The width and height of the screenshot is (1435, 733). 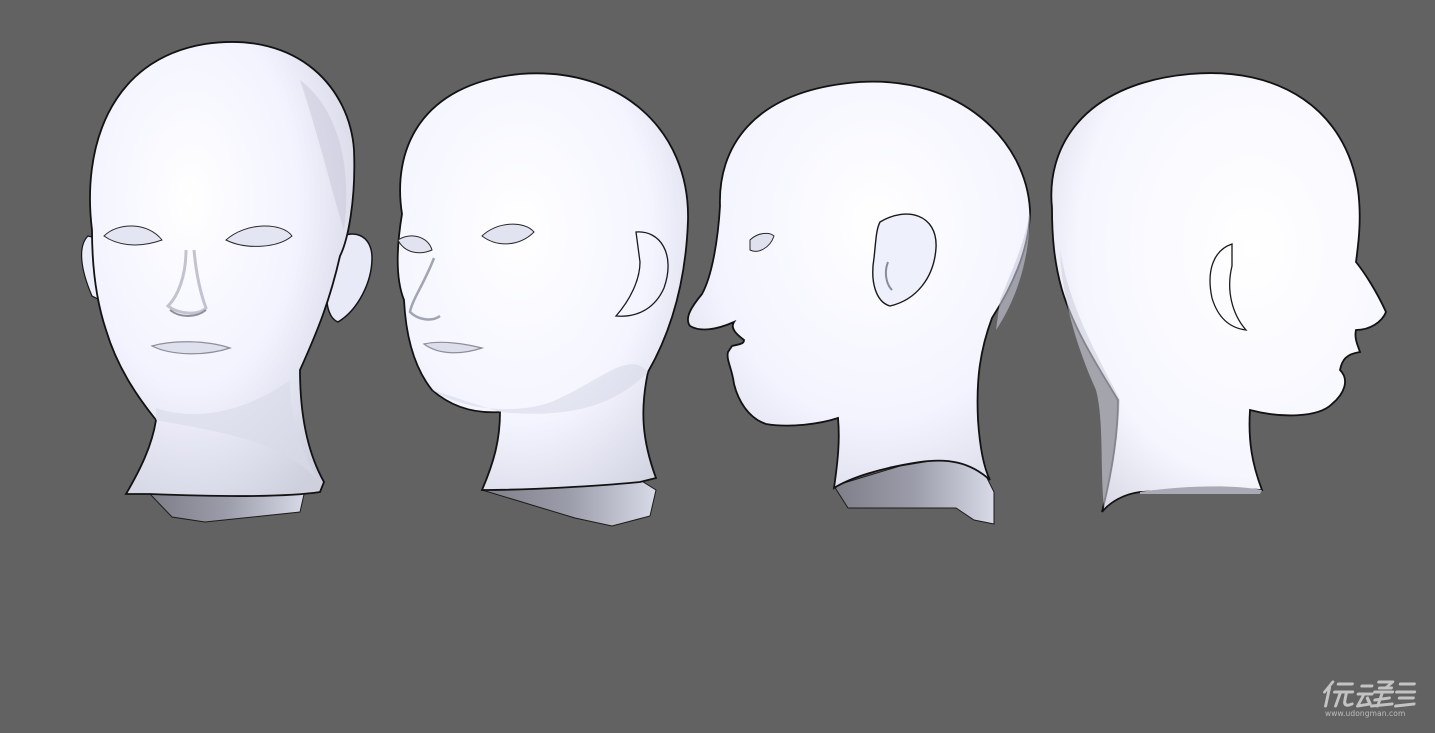 What do you see at coordinates (1365, 713) in the screenshot?
I see `watermark-url: www.udongman.com` at bounding box center [1365, 713].